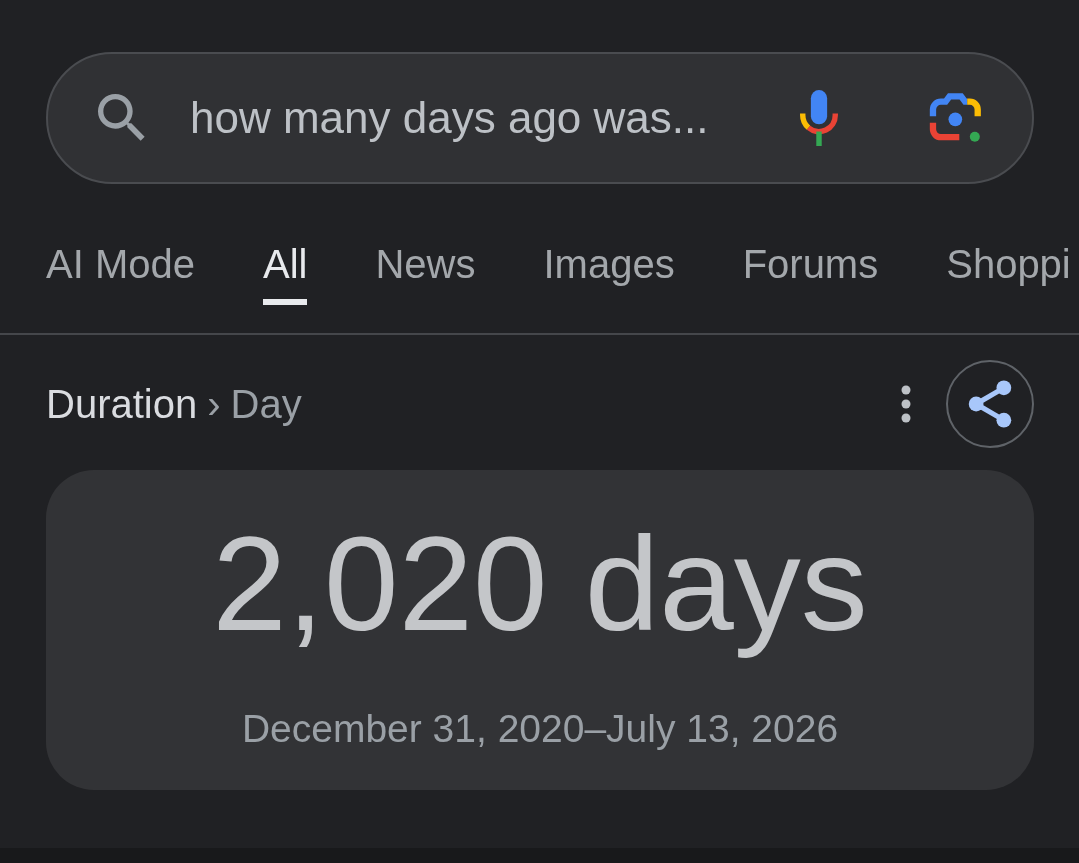  Describe the element at coordinates (540, 729) in the screenshot. I see `date-range: December 31, 2020–July 13, 2026` at that location.